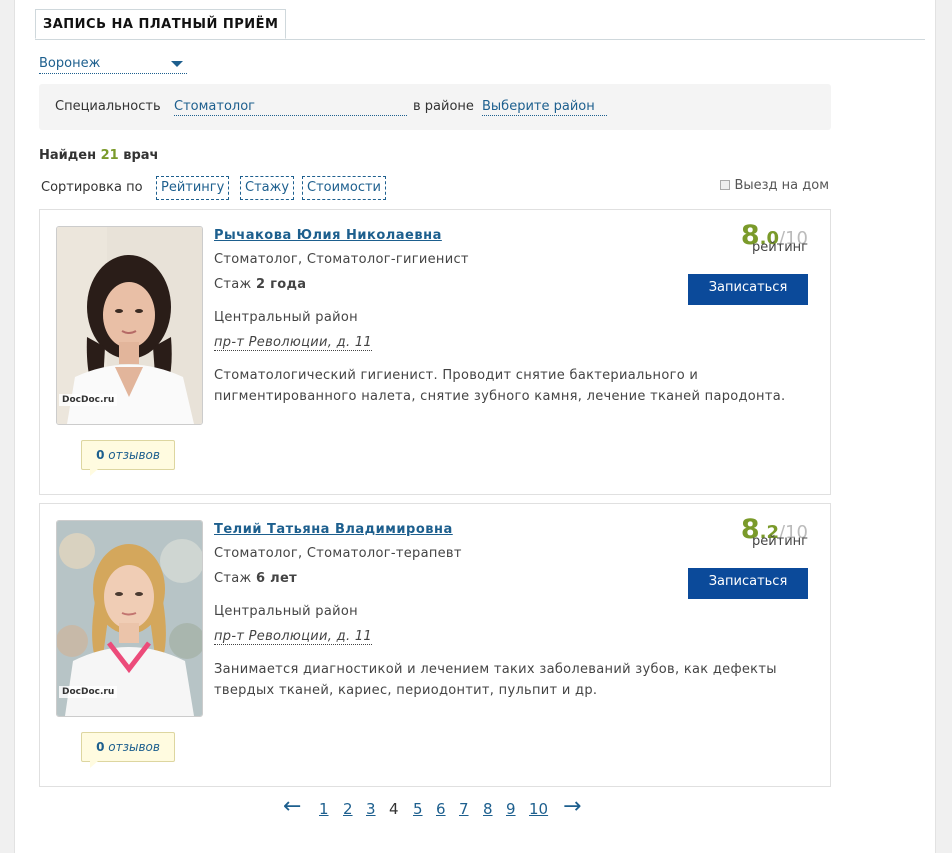 Image resolution: width=952 pixels, height=853 pixels. What do you see at coordinates (109, 155) in the screenshot?
I see `found-count: 21` at bounding box center [109, 155].